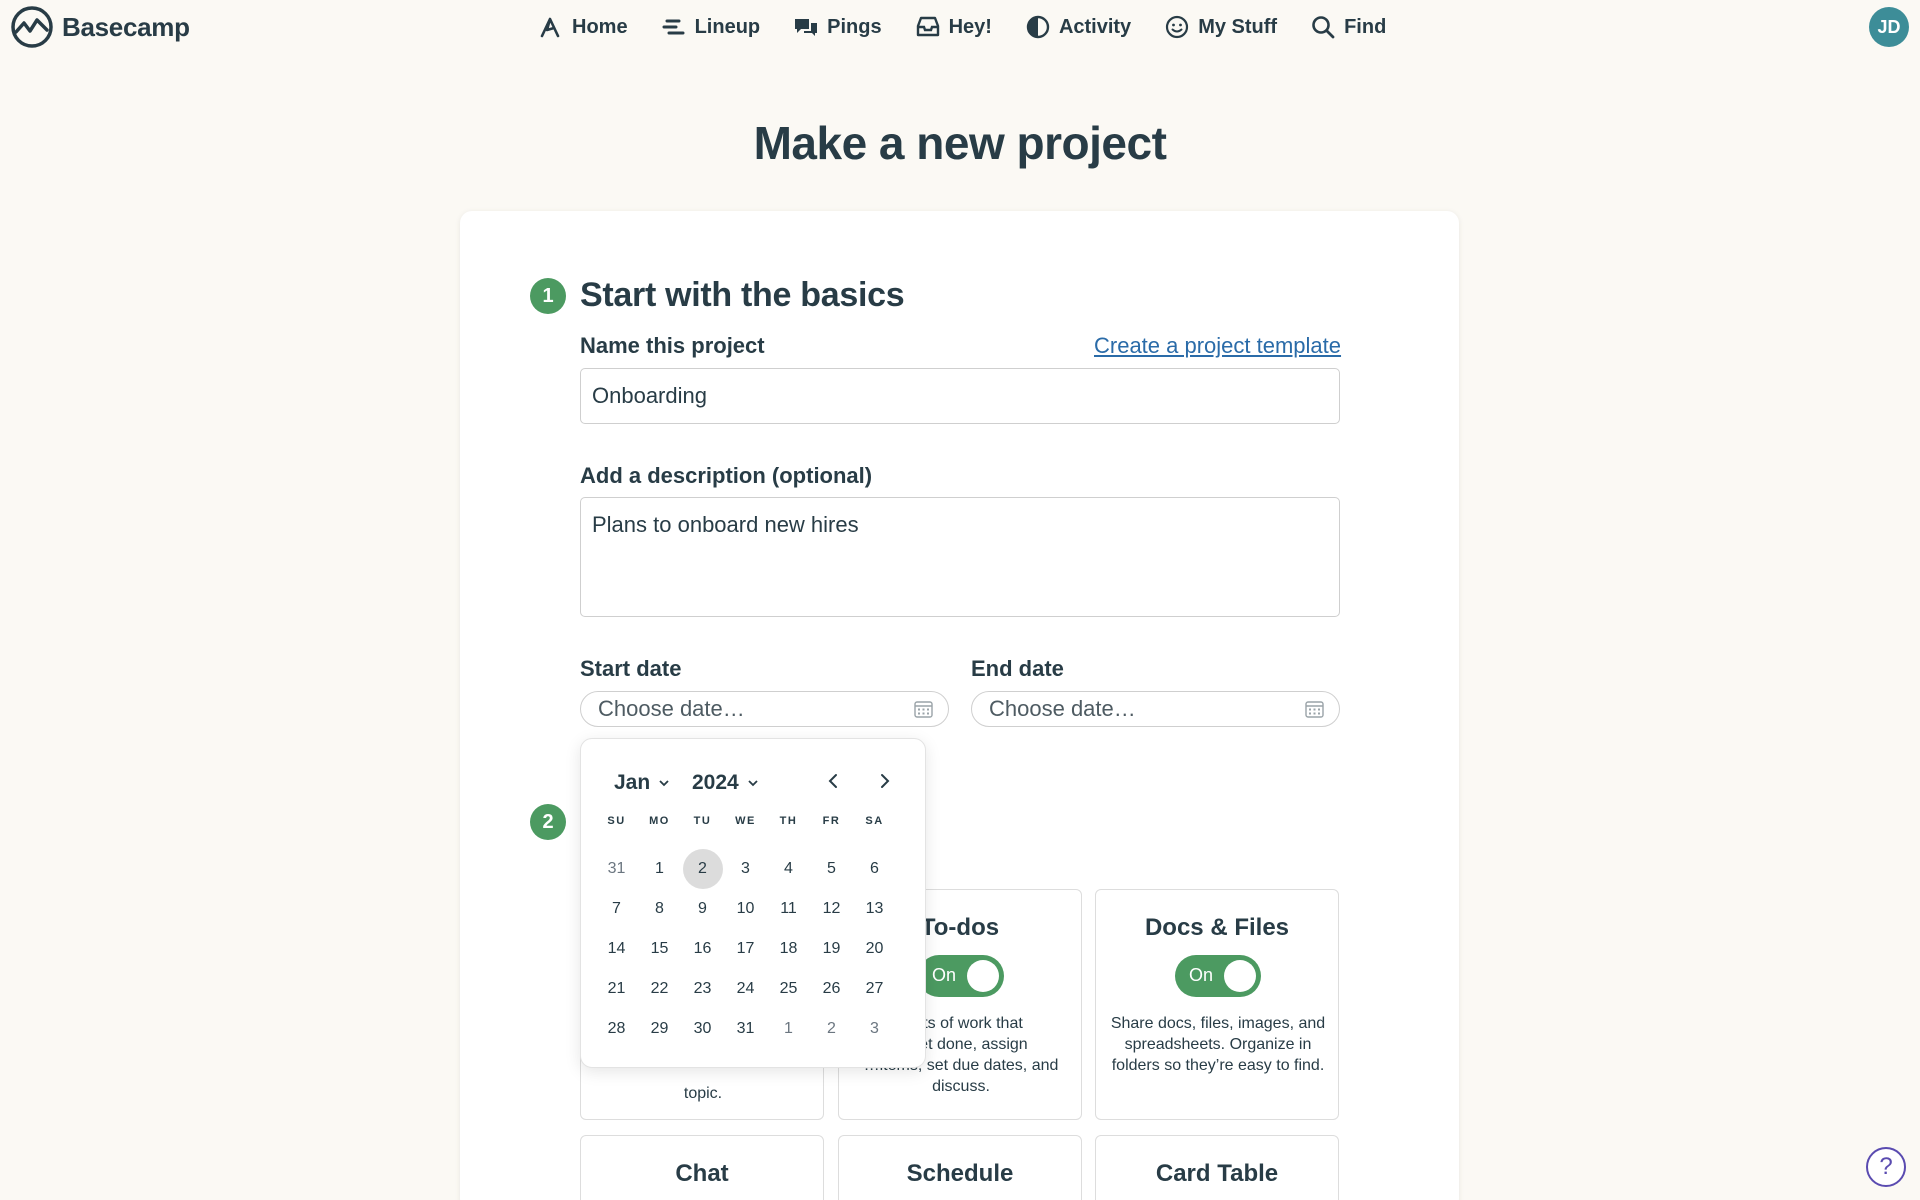 This screenshot has height=1200, width=1920. Describe the element at coordinates (702, 821) in the screenshot. I see `weekday-header: TU` at that location.